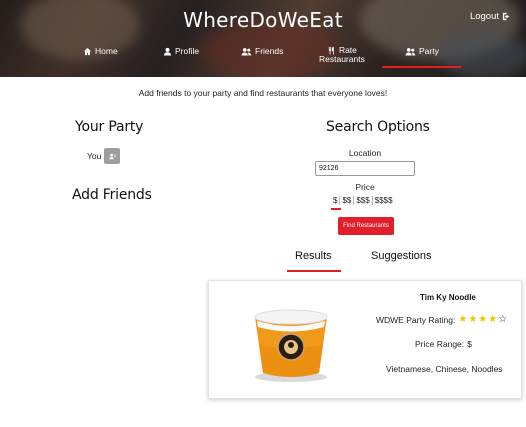 The height and width of the screenshot is (427, 526). Describe the element at coordinates (469, 344) in the screenshot. I see `price-range-value: $` at that location.